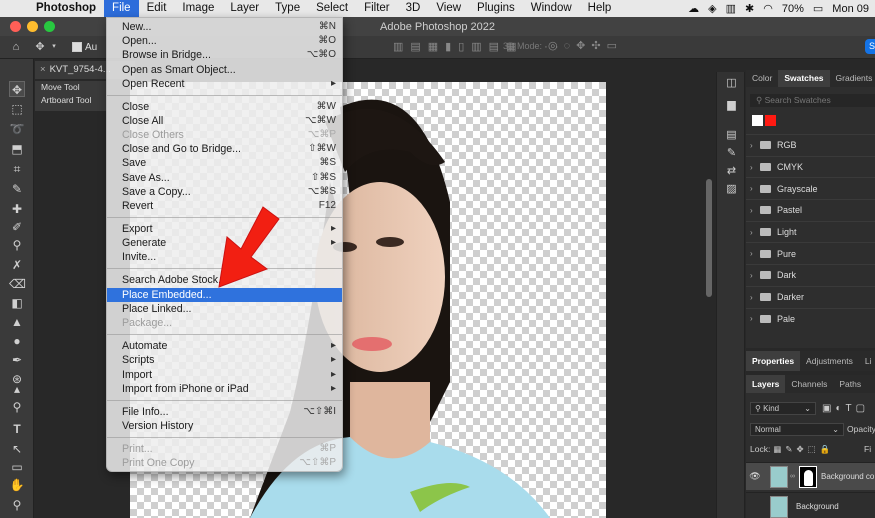 This screenshot has width=875, height=518. Describe the element at coordinates (812, 100) in the screenshot. I see `swatch-search-input: ⚲ Search Swatches` at that location.